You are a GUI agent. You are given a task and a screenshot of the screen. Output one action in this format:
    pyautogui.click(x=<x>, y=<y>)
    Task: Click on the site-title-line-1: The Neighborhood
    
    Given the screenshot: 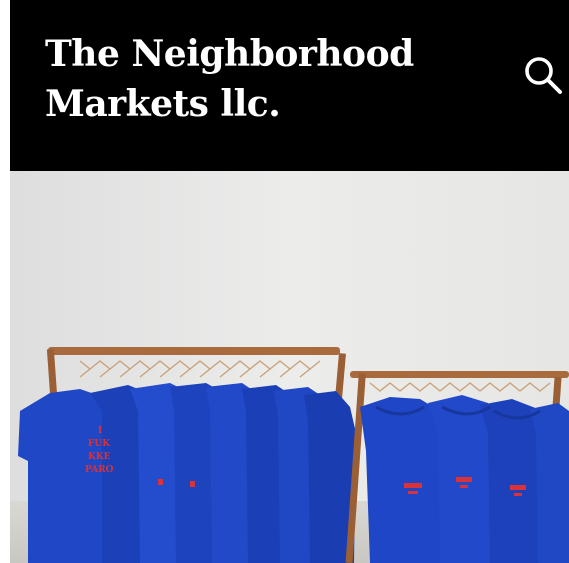 What is the action you would take?
    pyautogui.click(x=229, y=54)
    